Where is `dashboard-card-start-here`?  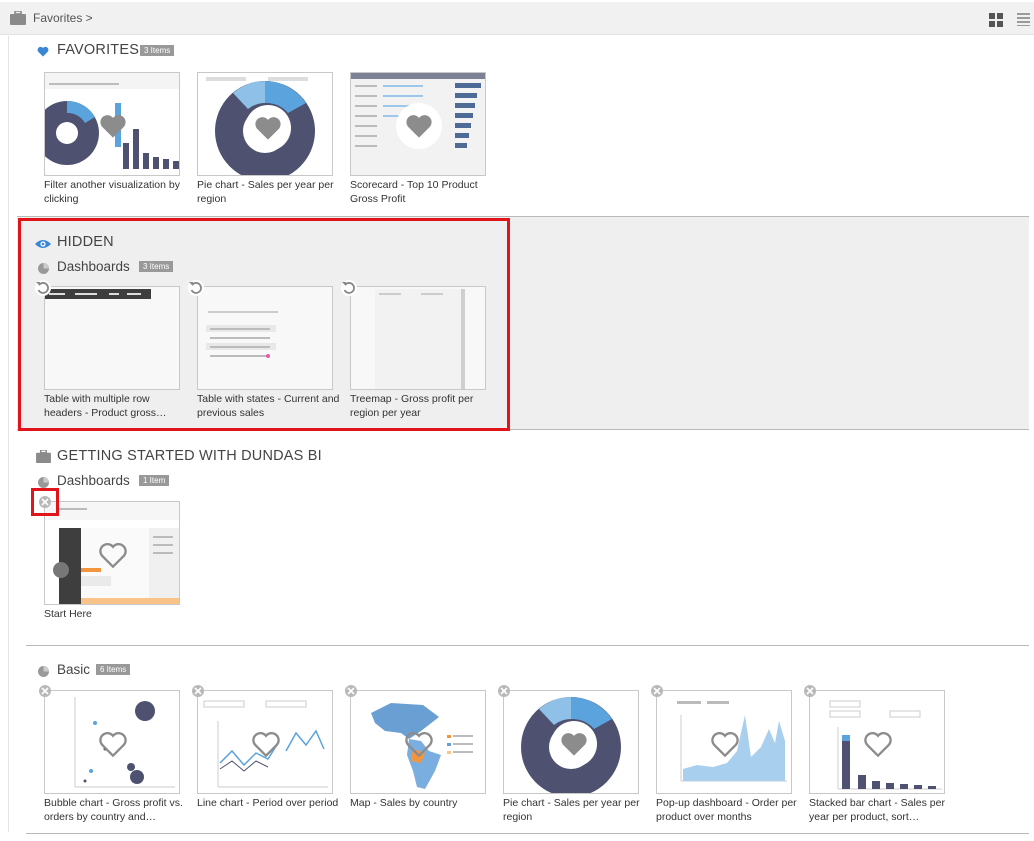
dashboard-card-start-here is located at coordinates (112, 553).